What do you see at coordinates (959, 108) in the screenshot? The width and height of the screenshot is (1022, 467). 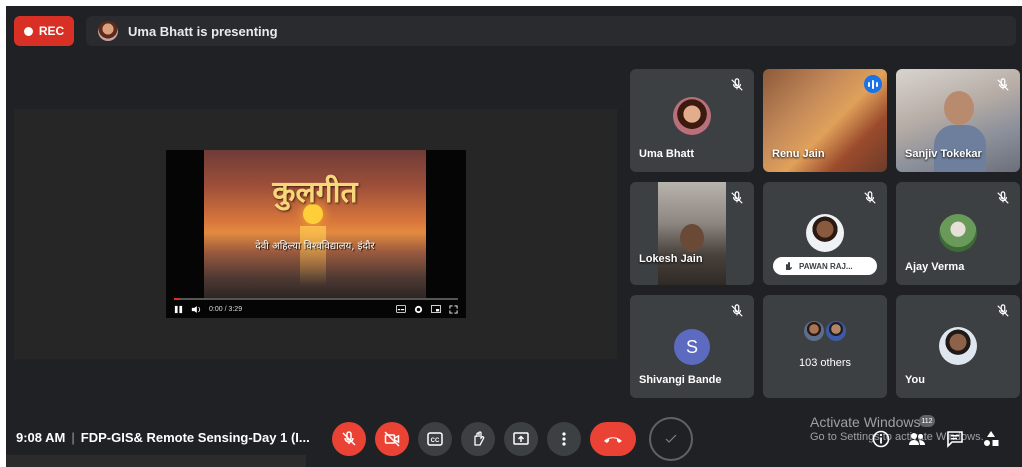 I see `participant-face` at bounding box center [959, 108].